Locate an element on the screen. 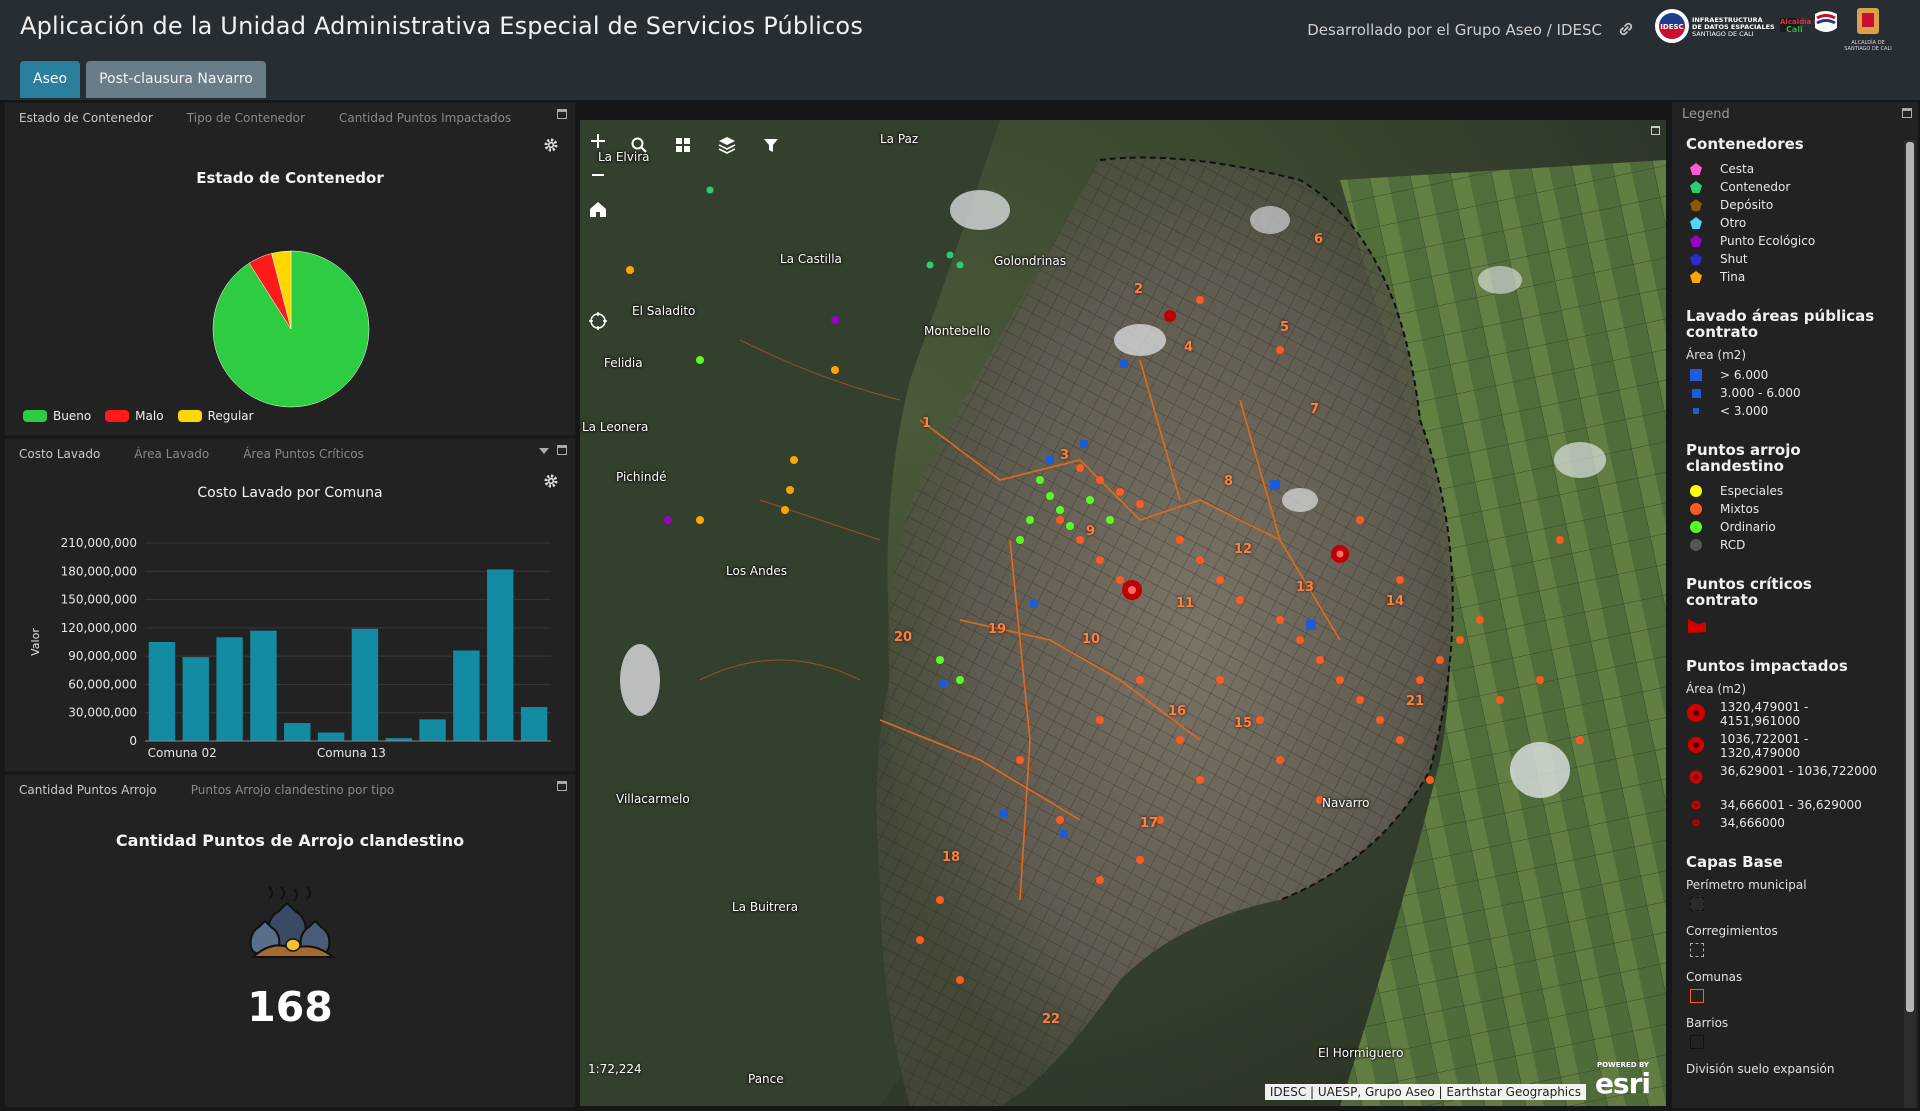 This screenshot has height=1111, width=1920. comuna-label: 7 is located at coordinates (1315, 409).